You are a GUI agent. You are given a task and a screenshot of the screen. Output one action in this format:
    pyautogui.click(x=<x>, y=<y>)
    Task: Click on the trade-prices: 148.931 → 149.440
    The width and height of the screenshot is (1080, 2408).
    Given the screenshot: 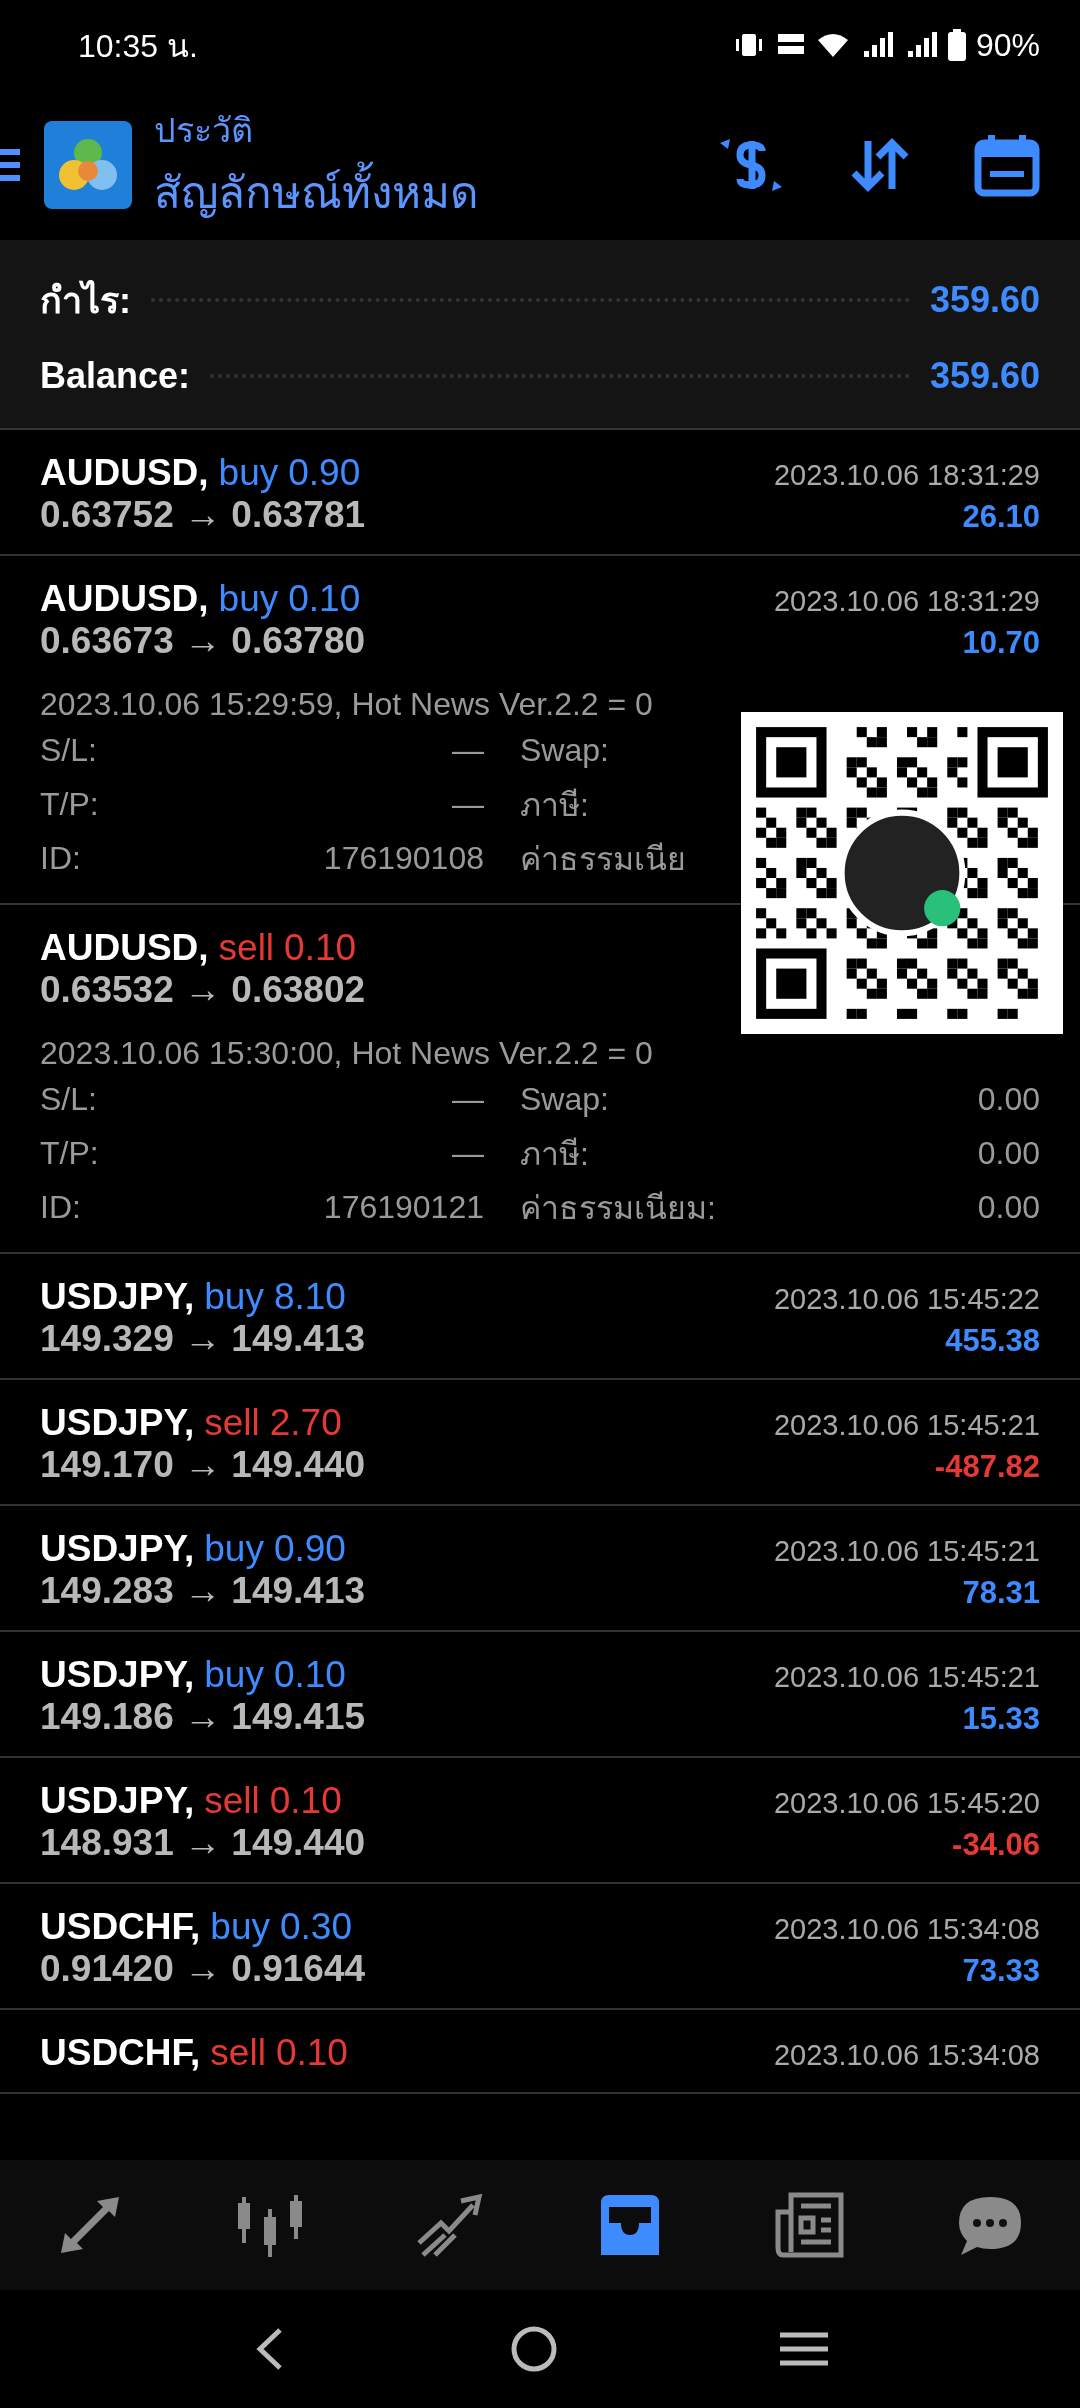 What is the action you would take?
    pyautogui.click(x=203, y=1843)
    